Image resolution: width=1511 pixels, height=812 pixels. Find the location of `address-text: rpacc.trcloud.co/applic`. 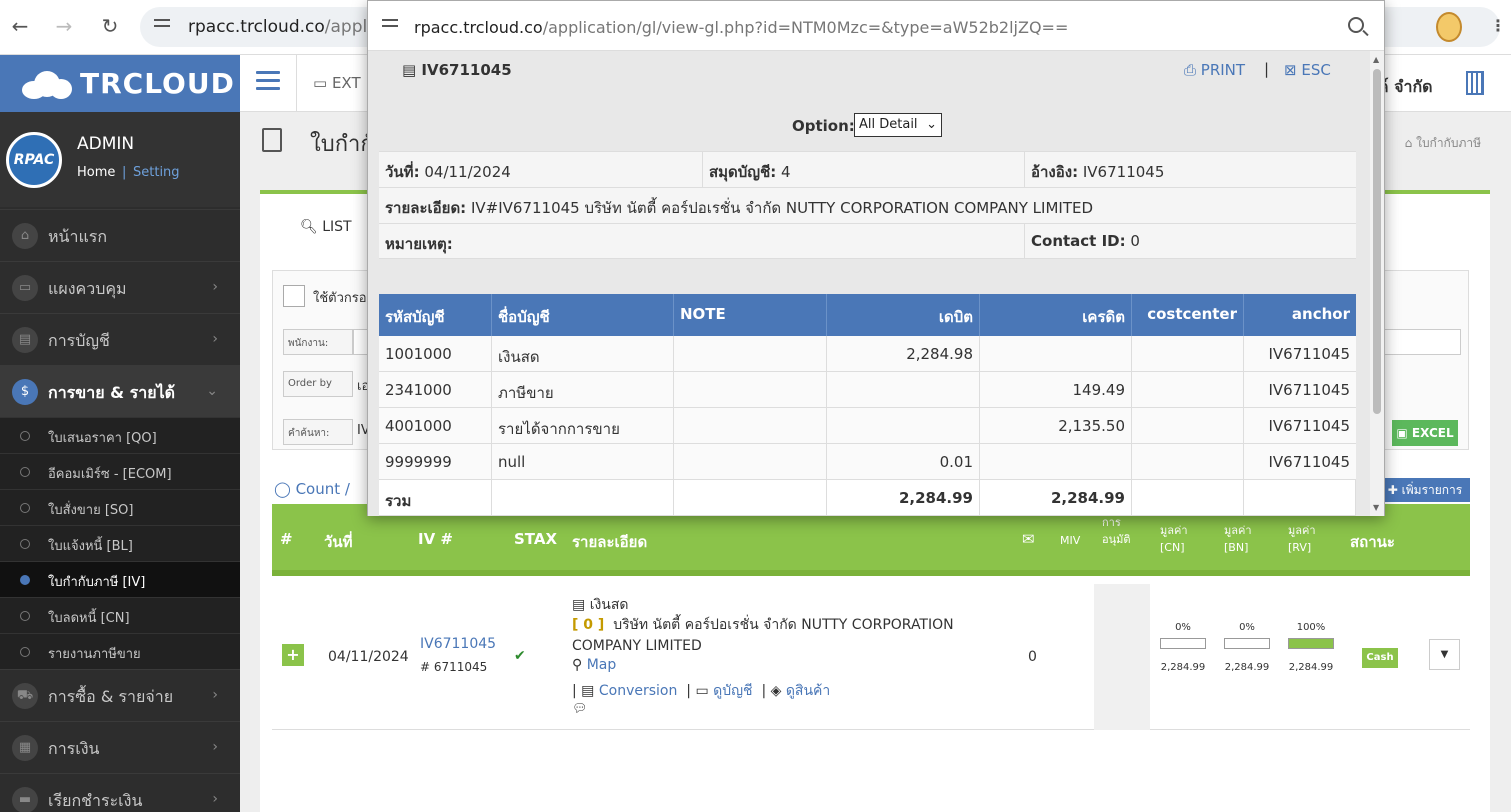

address-text: rpacc.trcloud.co/applic is located at coordinates (285, 27).